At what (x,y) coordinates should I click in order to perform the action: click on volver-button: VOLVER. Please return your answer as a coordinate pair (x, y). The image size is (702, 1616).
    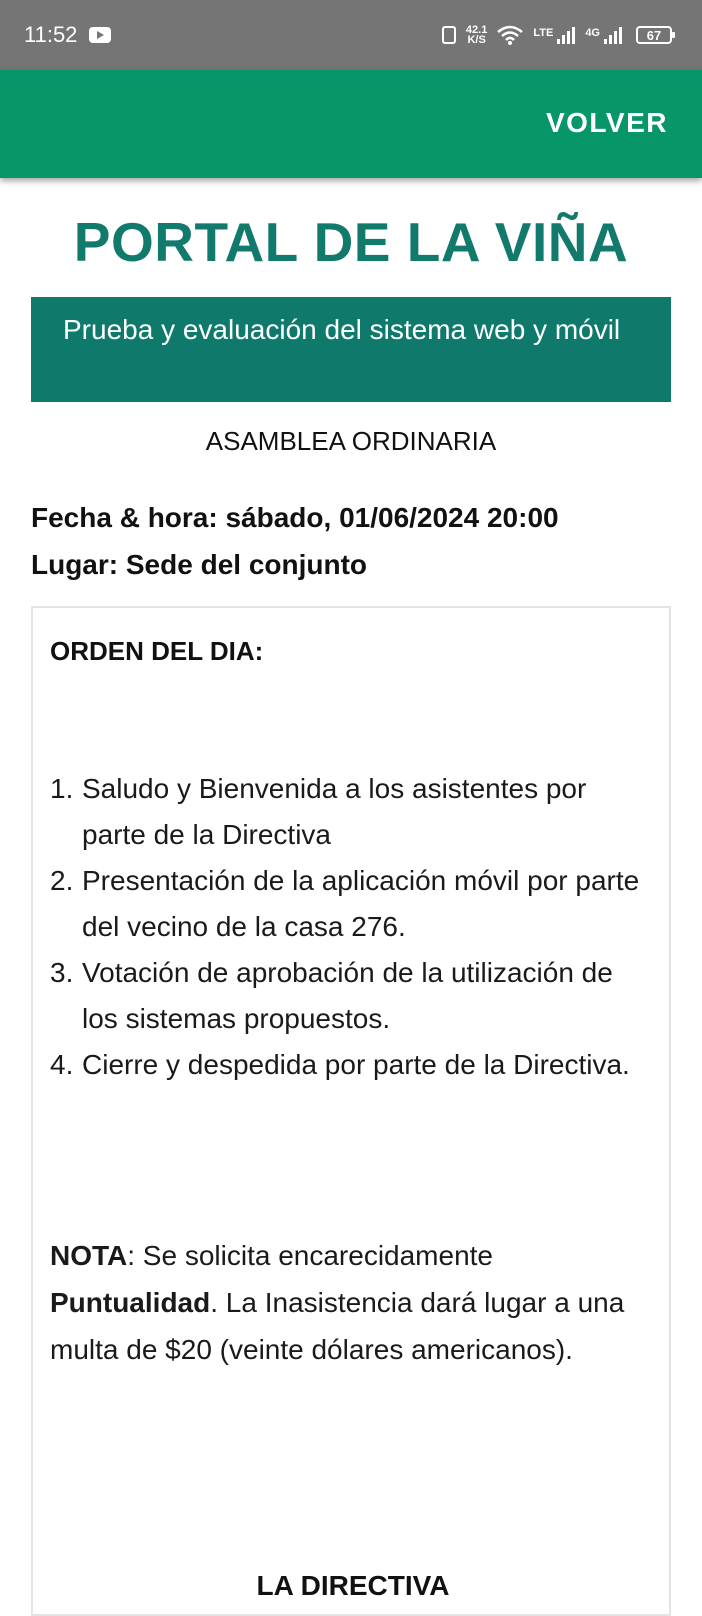
    Looking at the image, I should click on (607, 123).